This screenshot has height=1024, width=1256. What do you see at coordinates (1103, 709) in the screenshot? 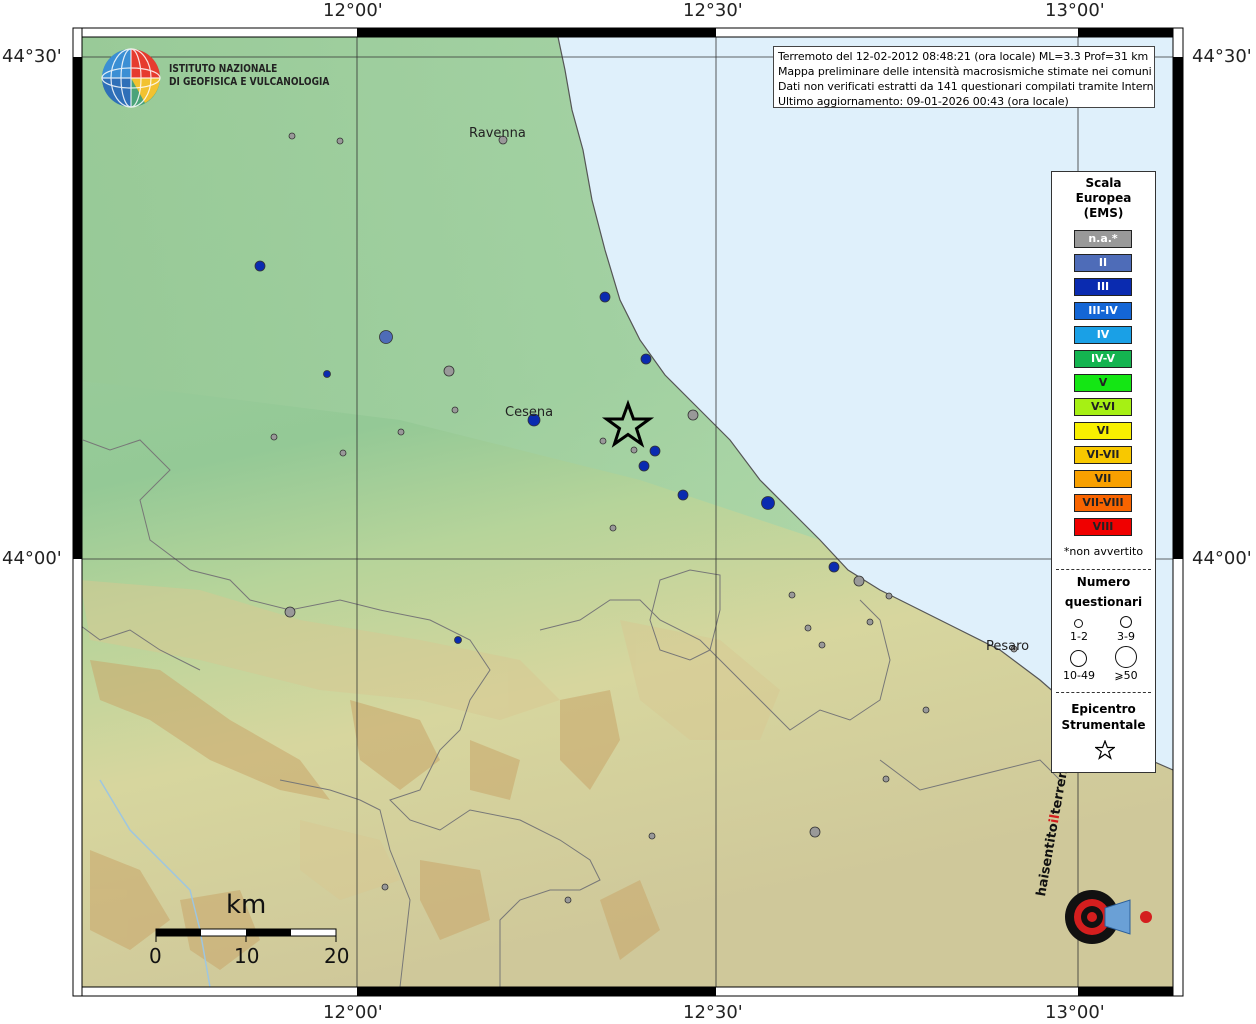
I see `legend-epicentro-line1: Epicentro` at bounding box center [1103, 709].